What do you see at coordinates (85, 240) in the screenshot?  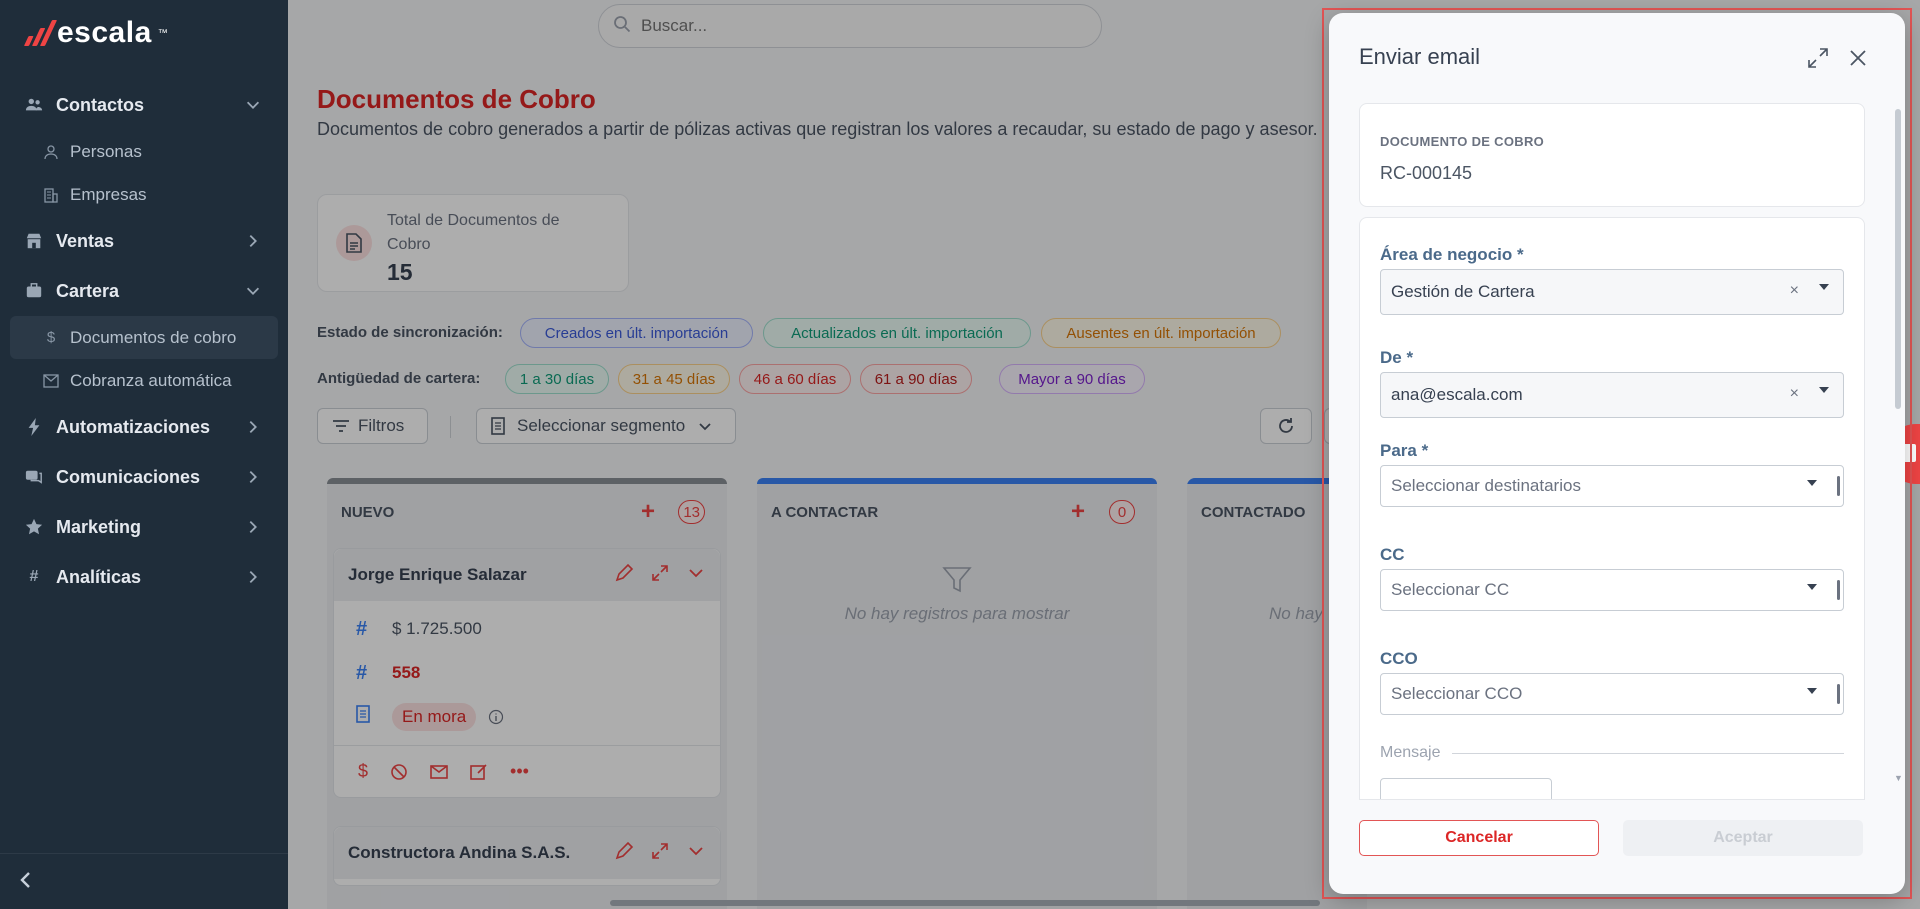 I see `sidebar-item-label: Ventas` at bounding box center [85, 240].